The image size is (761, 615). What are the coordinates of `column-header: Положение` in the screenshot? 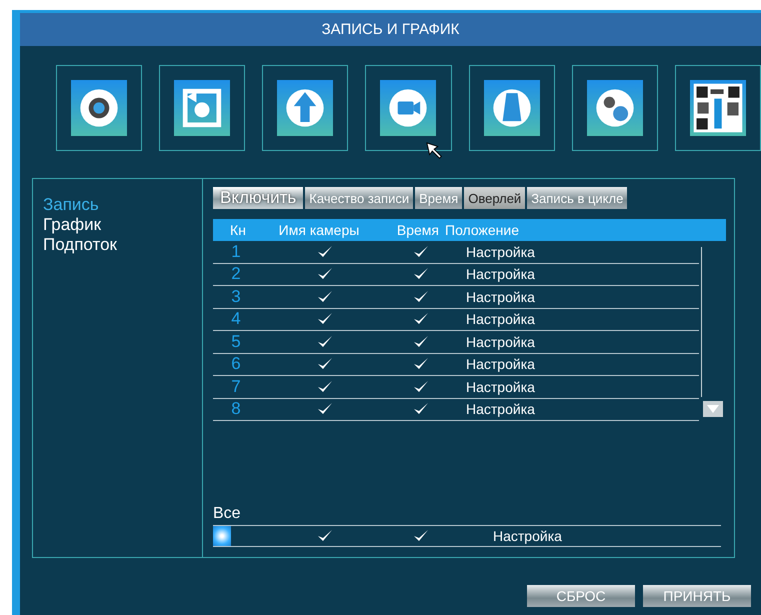 It's located at (481, 230).